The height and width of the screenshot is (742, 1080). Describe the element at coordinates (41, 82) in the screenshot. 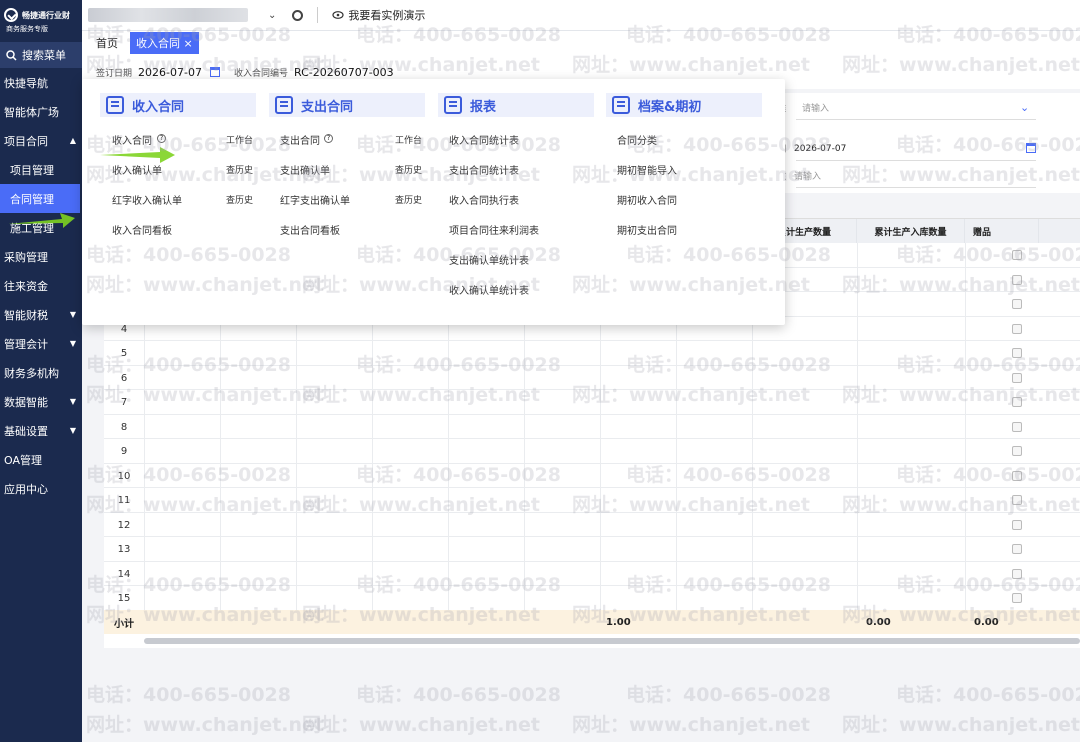

I see `sidebar-item: 快捷导航` at that location.